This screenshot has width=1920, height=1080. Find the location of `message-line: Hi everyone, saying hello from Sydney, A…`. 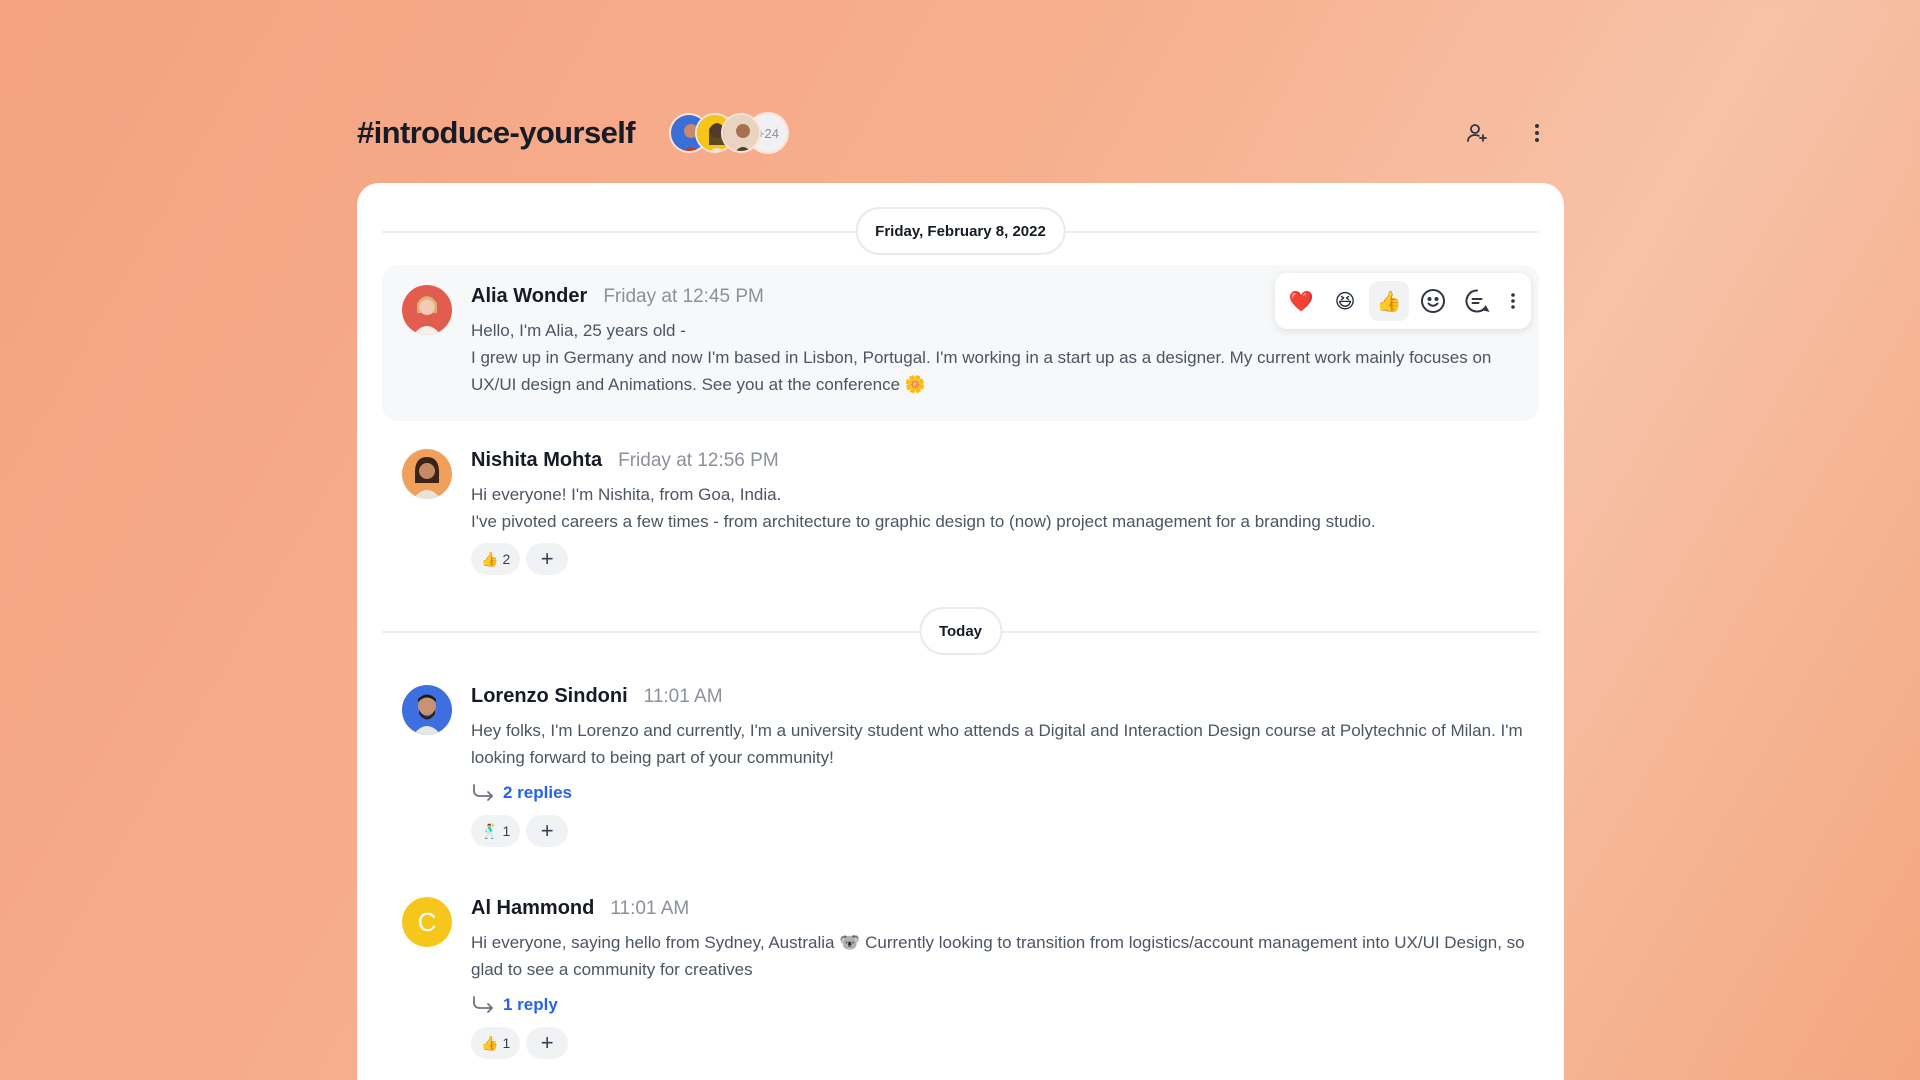

message-line: Hi everyone, saying hello from Sydney, A… is located at coordinates (998, 956).